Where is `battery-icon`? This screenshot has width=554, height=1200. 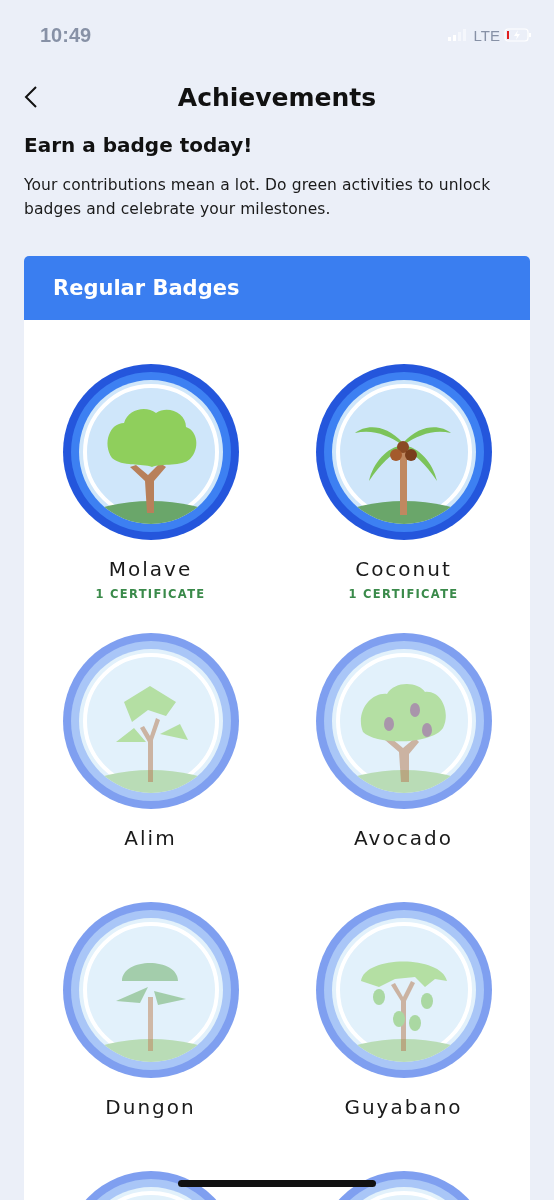
battery-icon is located at coordinates (518, 35).